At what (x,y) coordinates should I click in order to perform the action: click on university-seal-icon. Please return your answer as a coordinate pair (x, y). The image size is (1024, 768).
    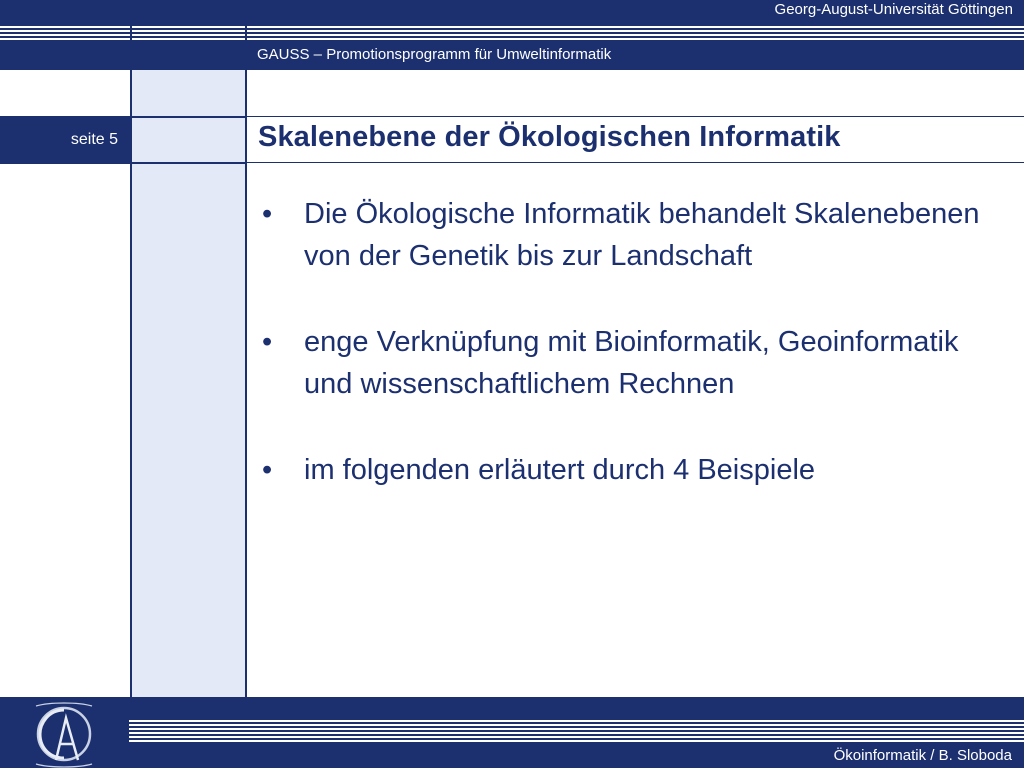
    Looking at the image, I should click on (64, 735).